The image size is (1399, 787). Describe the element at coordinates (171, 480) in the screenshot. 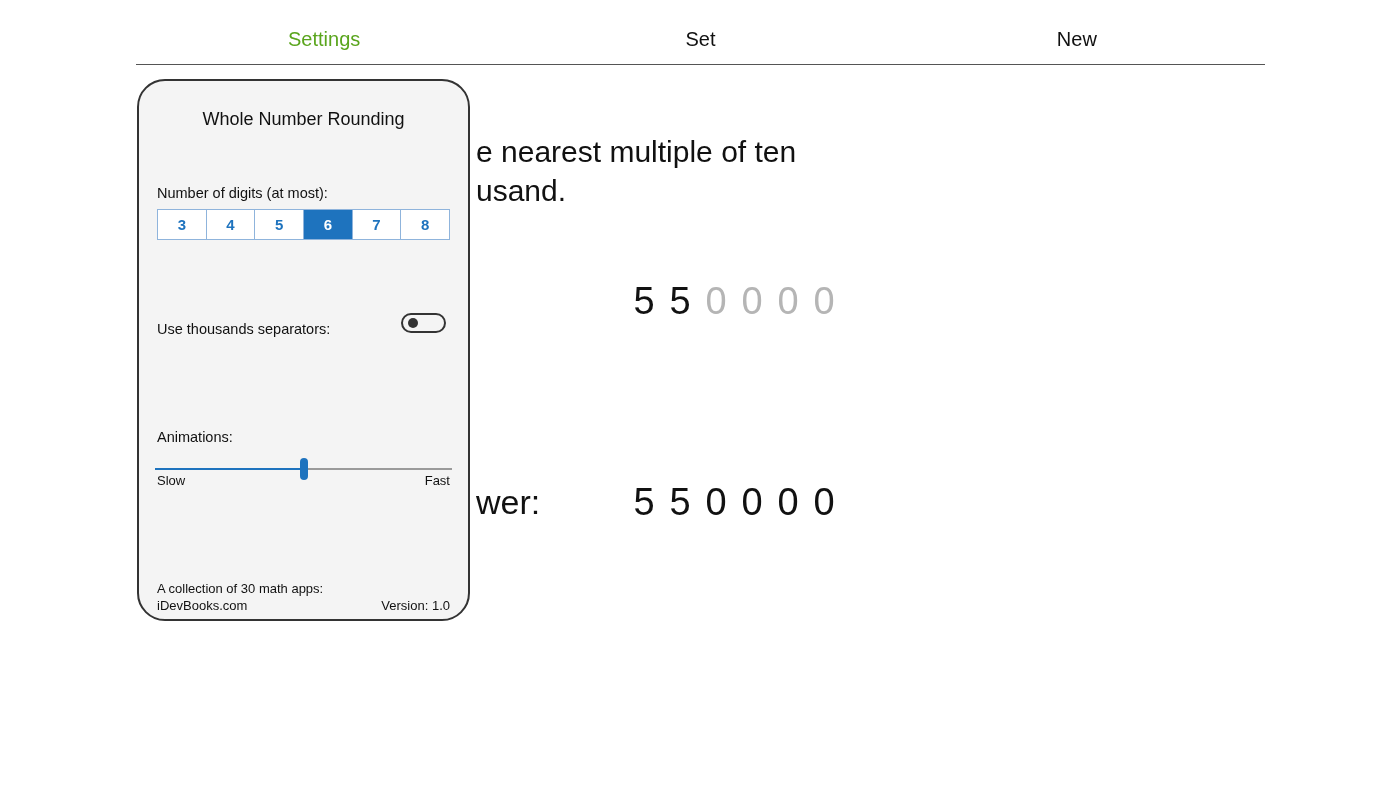

I see `slow-label: Slow` at that location.